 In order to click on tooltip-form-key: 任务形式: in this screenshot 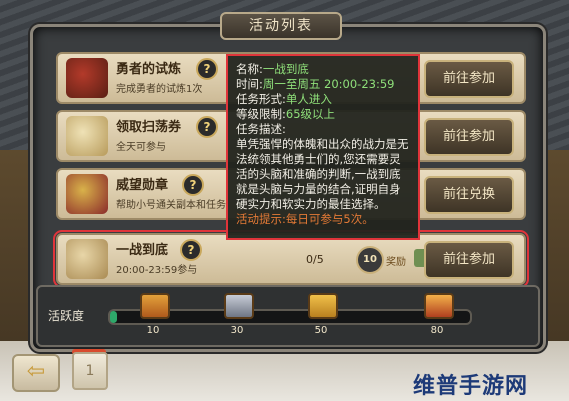, I will do `click(261, 99)`.